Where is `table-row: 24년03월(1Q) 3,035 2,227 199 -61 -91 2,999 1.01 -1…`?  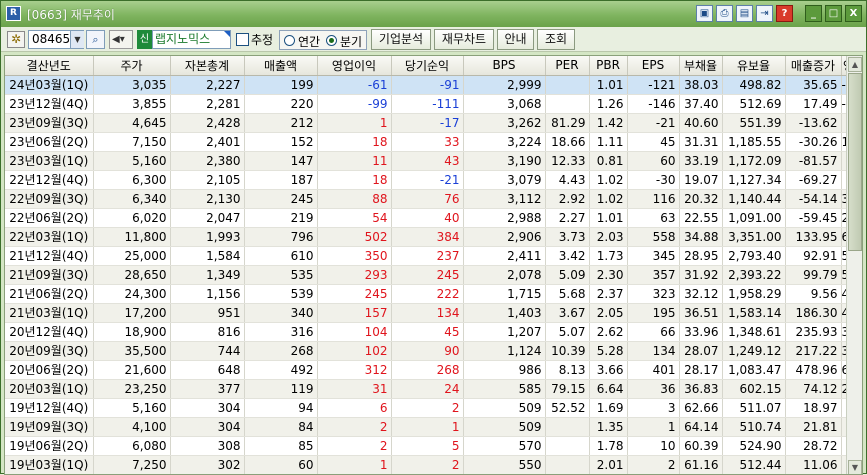
table-row: 24년03월(1Q) 3,035 2,227 199 -61 -91 2,999 1.01 -1… is located at coordinates (433, 85).